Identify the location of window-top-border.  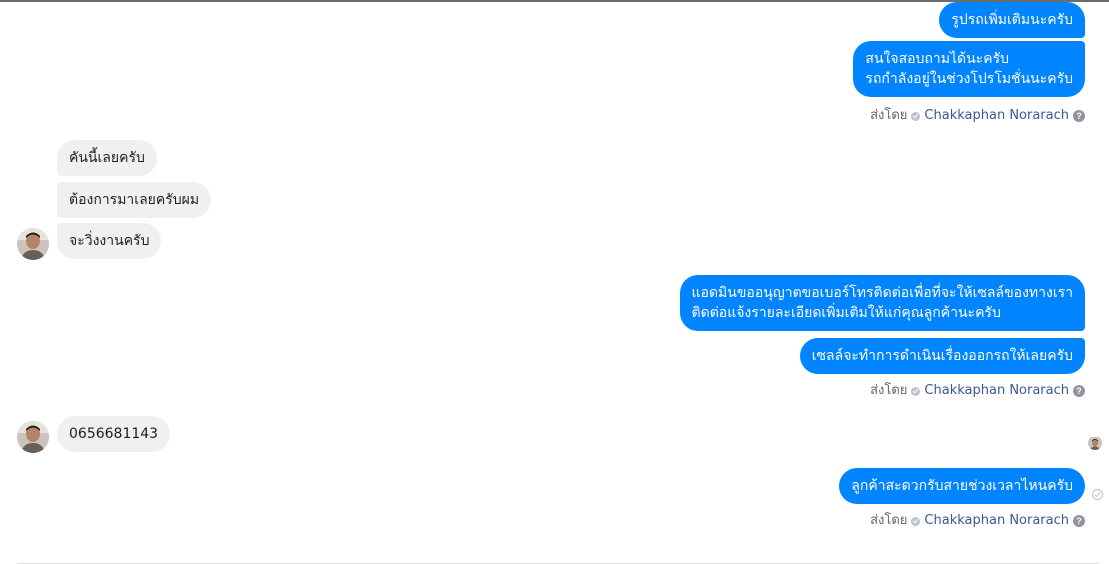
(554, 1).